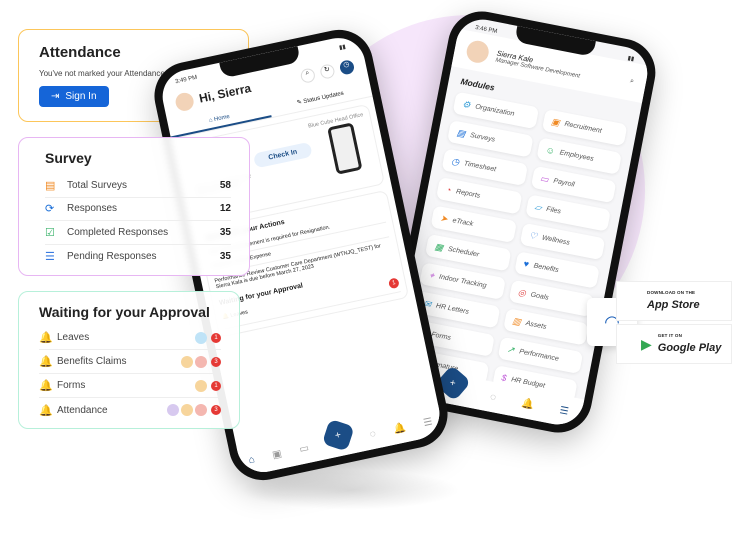 This screenshot has height=539, width=741. Describe the element at coordinates (304, 448) in the screenshot. I see `calendar-icon: ▭` at that location.